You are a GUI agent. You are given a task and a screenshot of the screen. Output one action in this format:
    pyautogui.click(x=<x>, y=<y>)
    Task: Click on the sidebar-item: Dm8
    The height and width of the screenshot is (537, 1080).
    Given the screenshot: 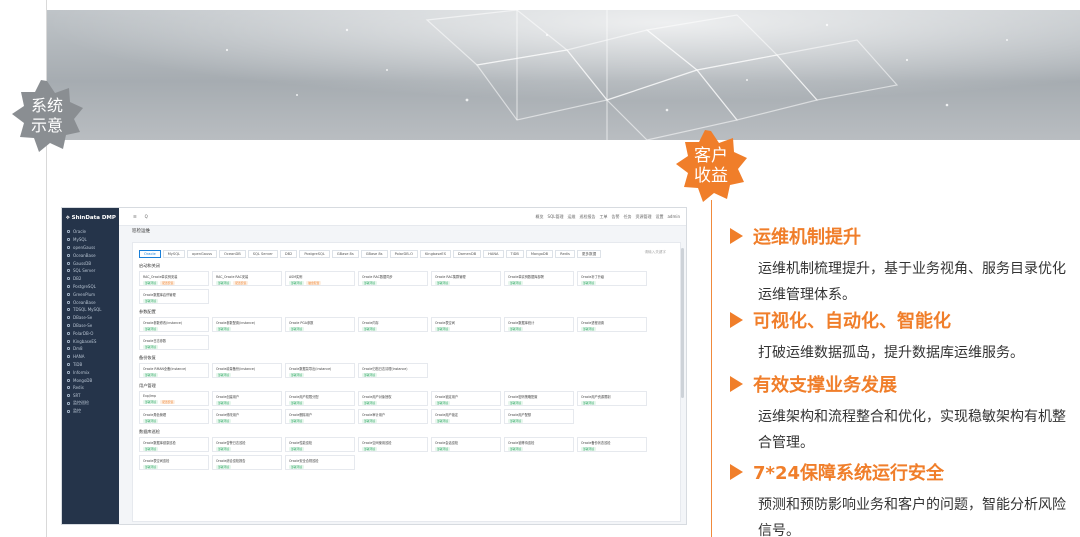 What is the action you would take?
    pyautogui.click(x=90, y=349)
    